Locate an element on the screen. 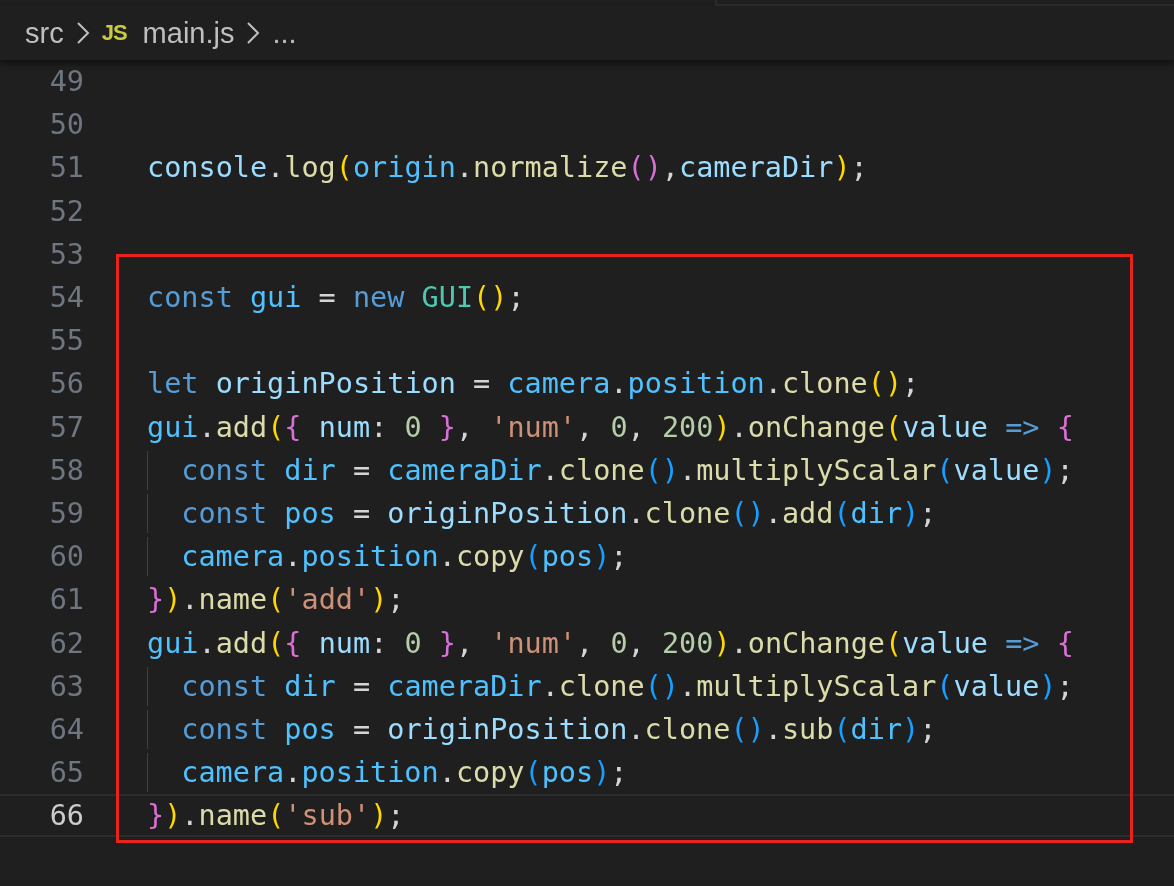 This screenshot has width=1174, height=886. code-line: }).name('add'); is located at coordinates (276, 600).